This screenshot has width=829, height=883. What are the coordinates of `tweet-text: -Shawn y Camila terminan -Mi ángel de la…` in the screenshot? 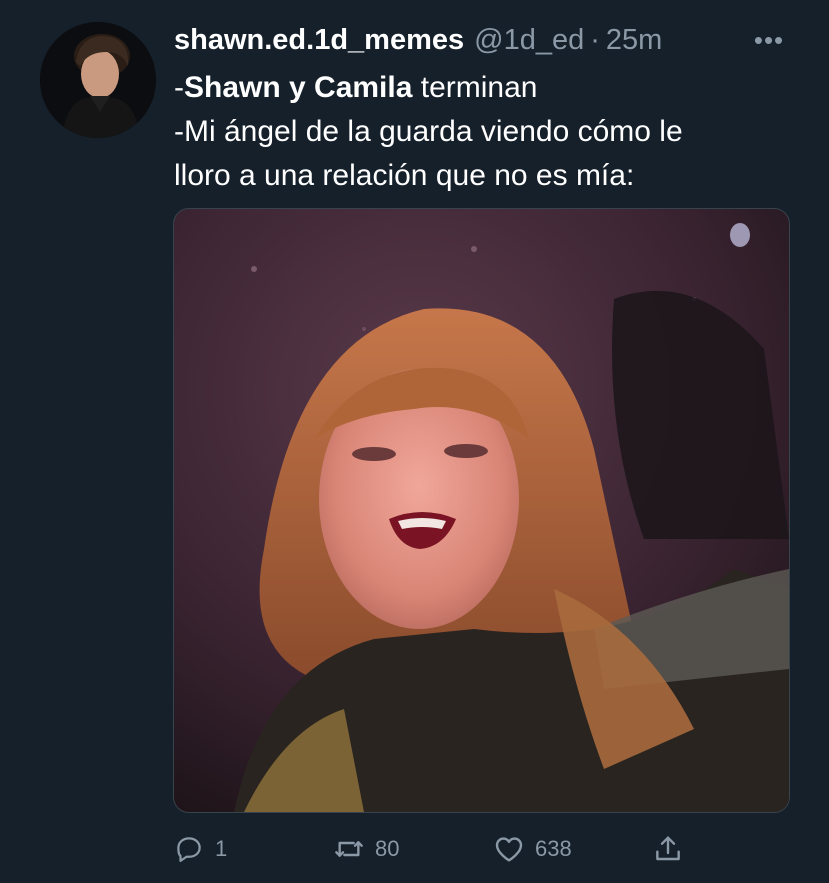 It's located at (484, 132).